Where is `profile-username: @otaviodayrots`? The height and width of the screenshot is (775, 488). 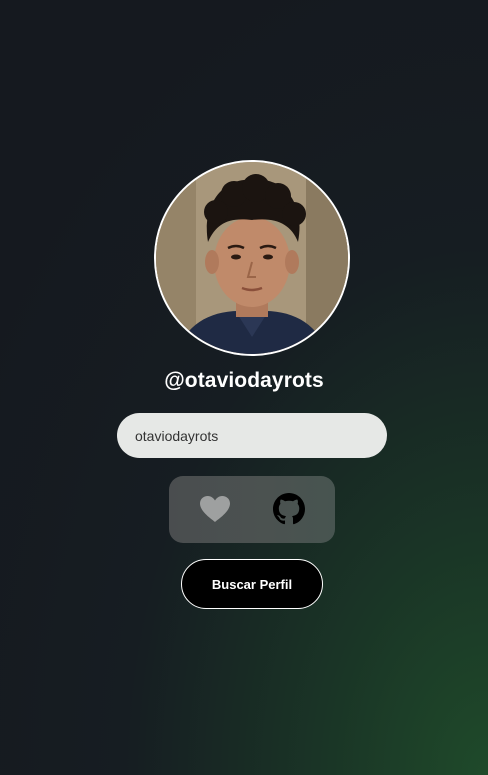
profile-username: @otaviodayrots is located at coordinates (244, 380).